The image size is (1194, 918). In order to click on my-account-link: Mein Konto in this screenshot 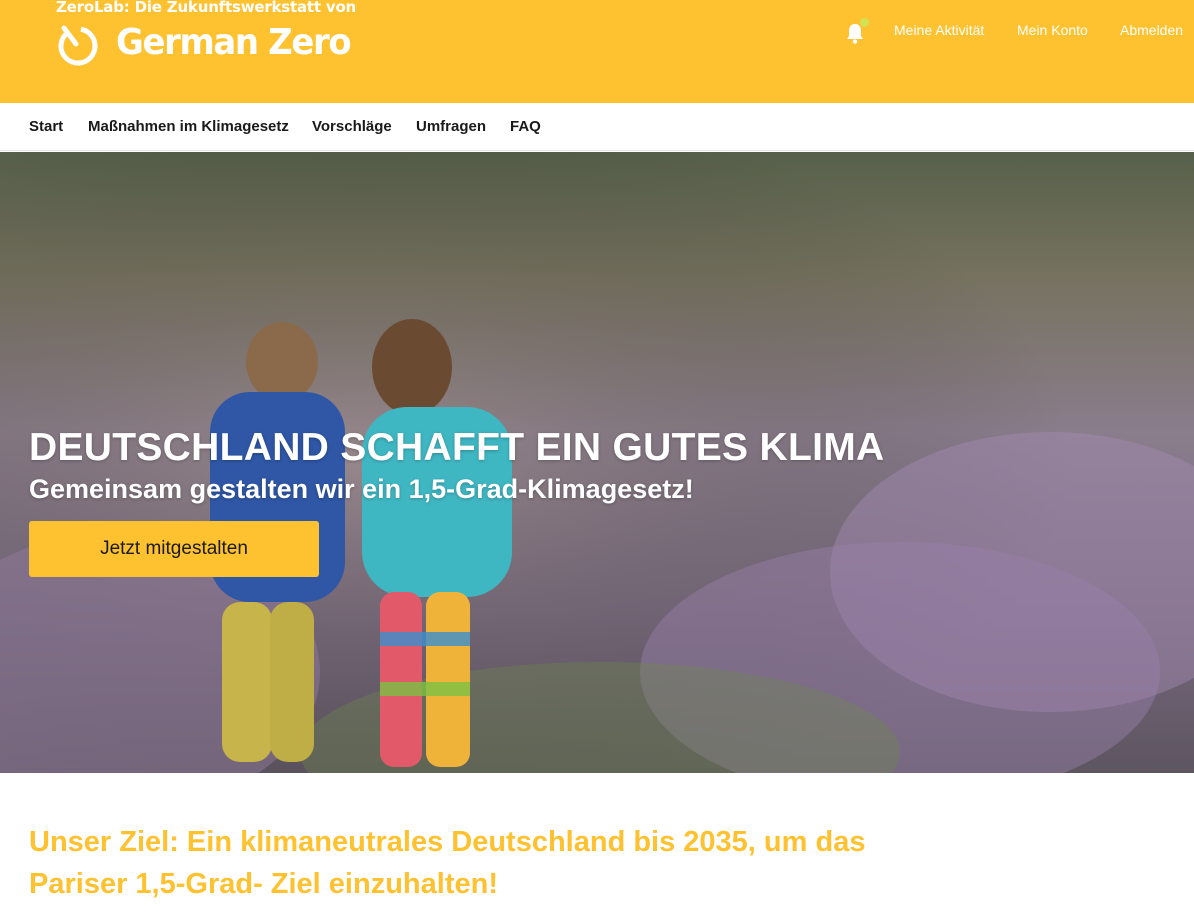, I will do `click(1052, 30)`.